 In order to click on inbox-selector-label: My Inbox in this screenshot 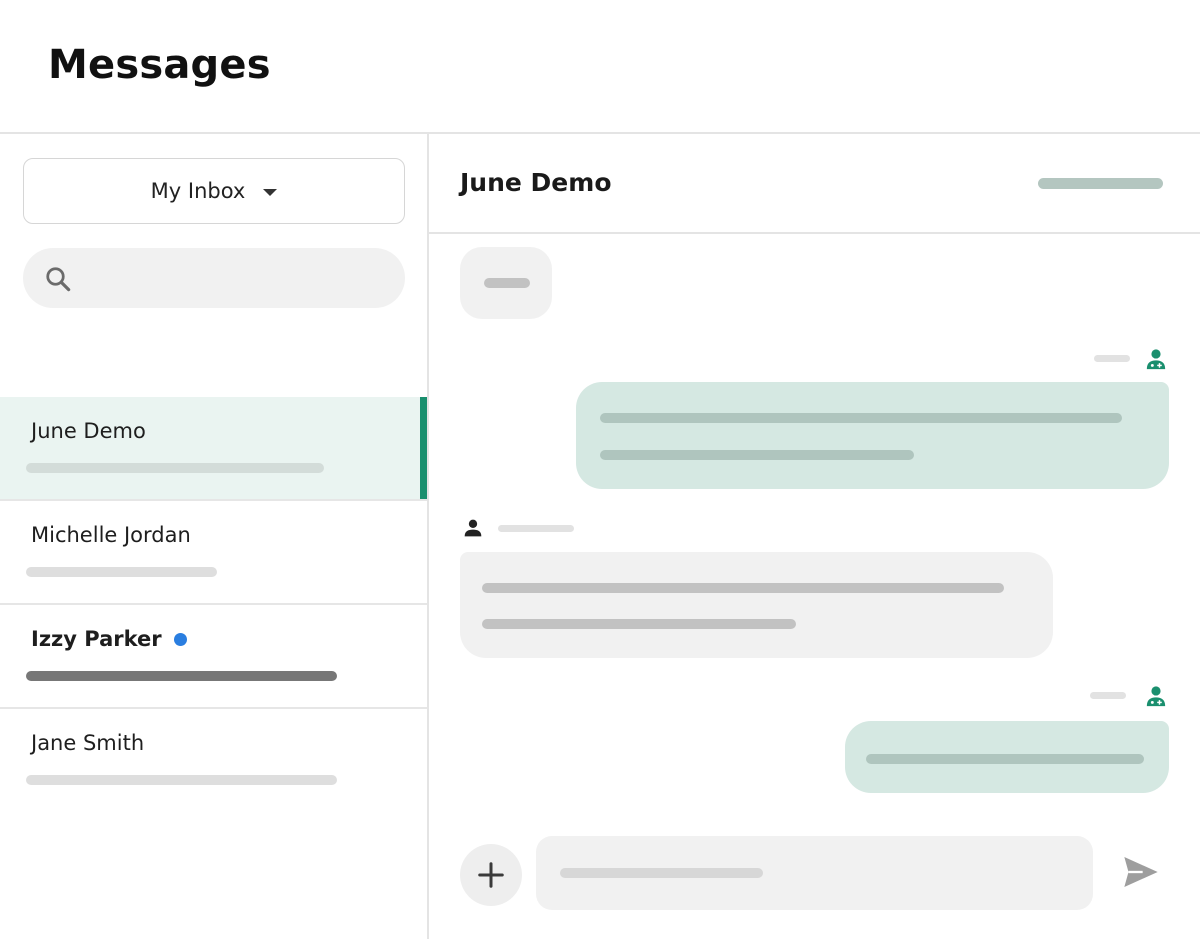, I will do `click(198, 191)`.